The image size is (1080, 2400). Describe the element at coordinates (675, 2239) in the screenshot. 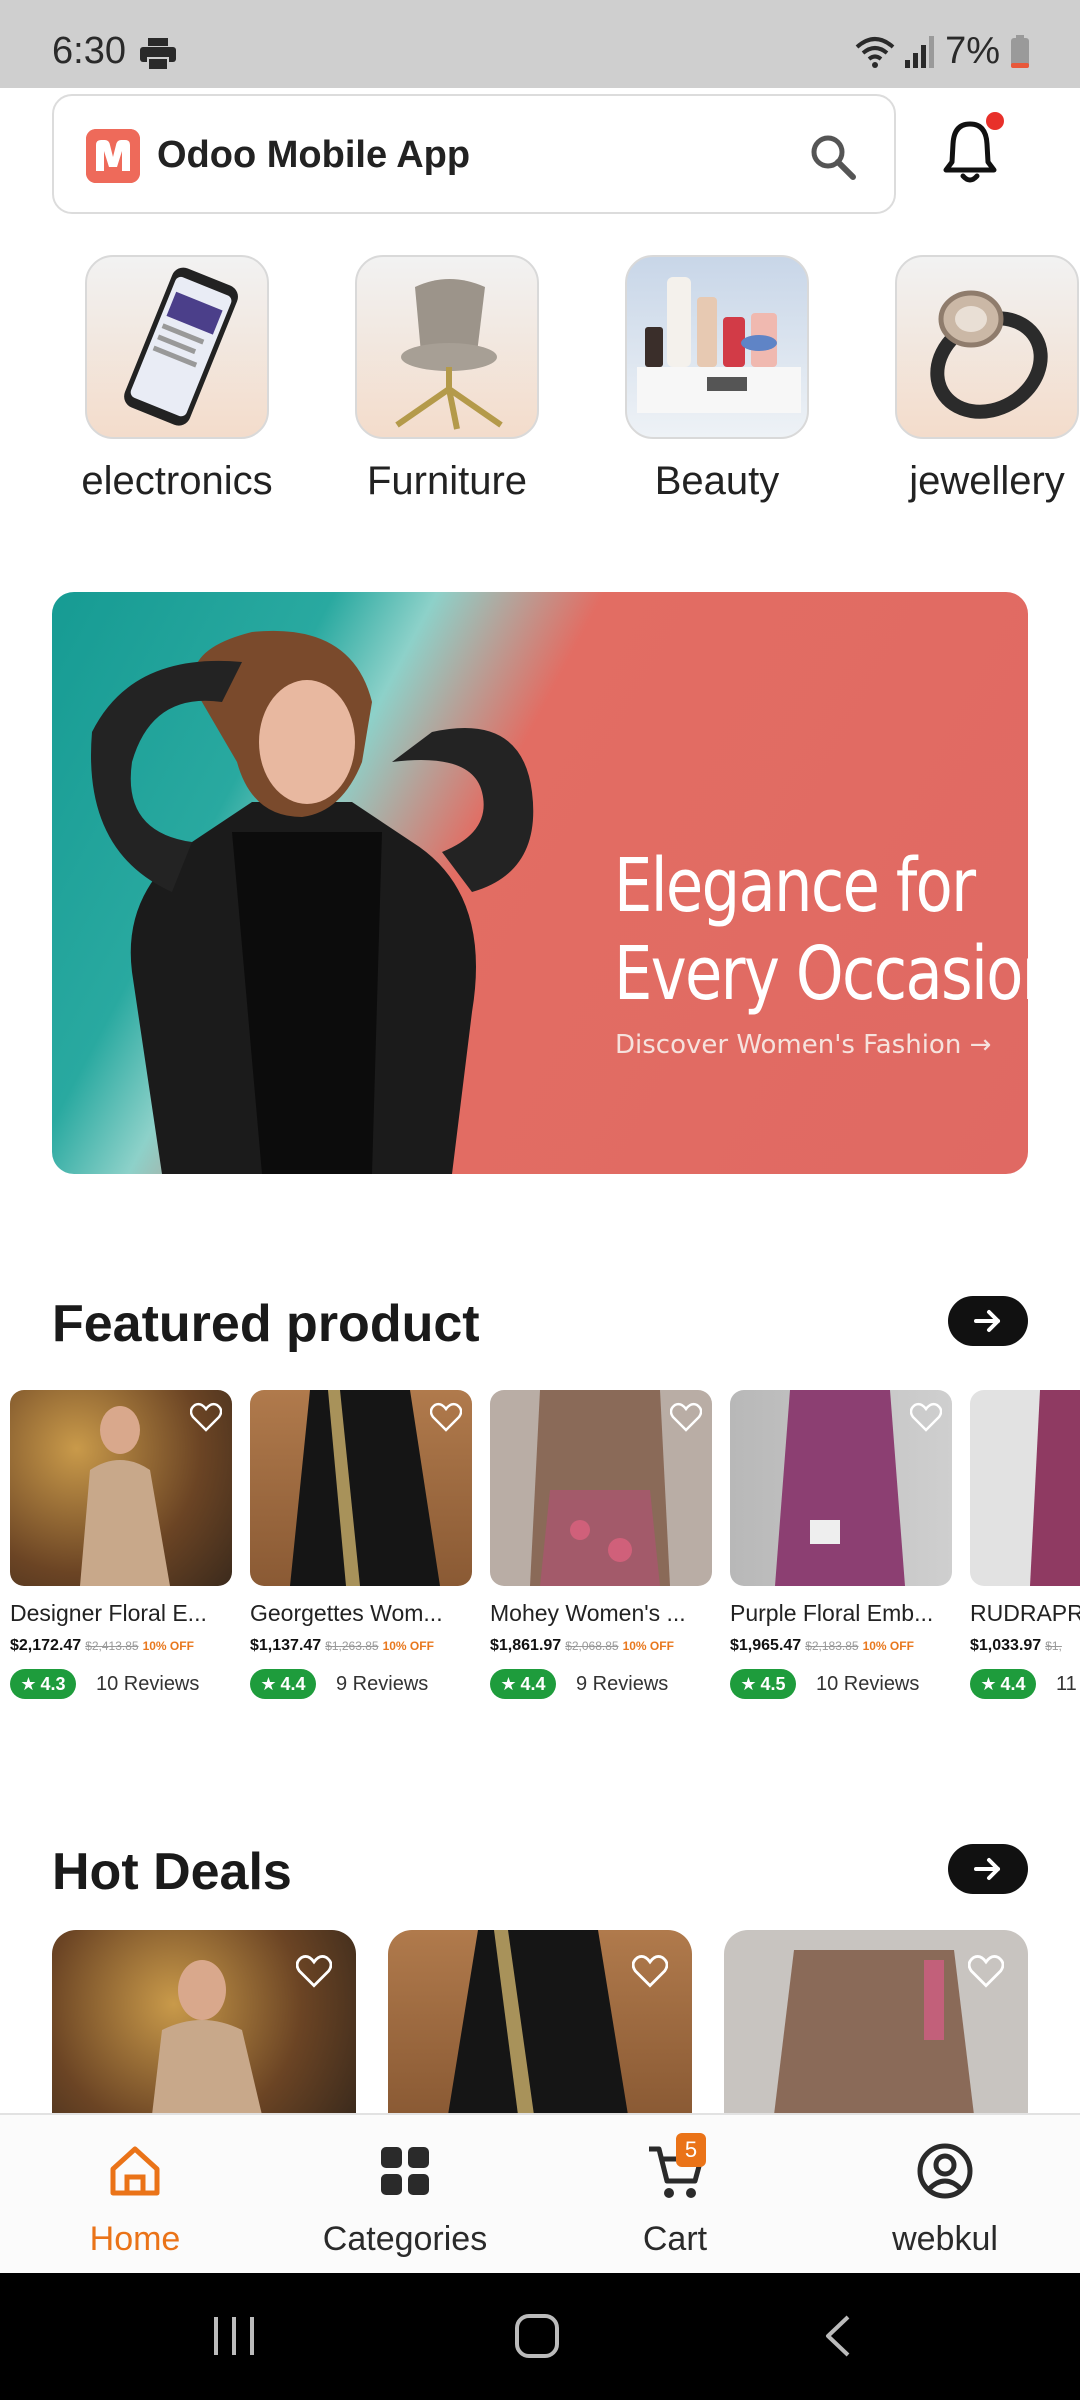

I see `nav-label: Cart` at that location.